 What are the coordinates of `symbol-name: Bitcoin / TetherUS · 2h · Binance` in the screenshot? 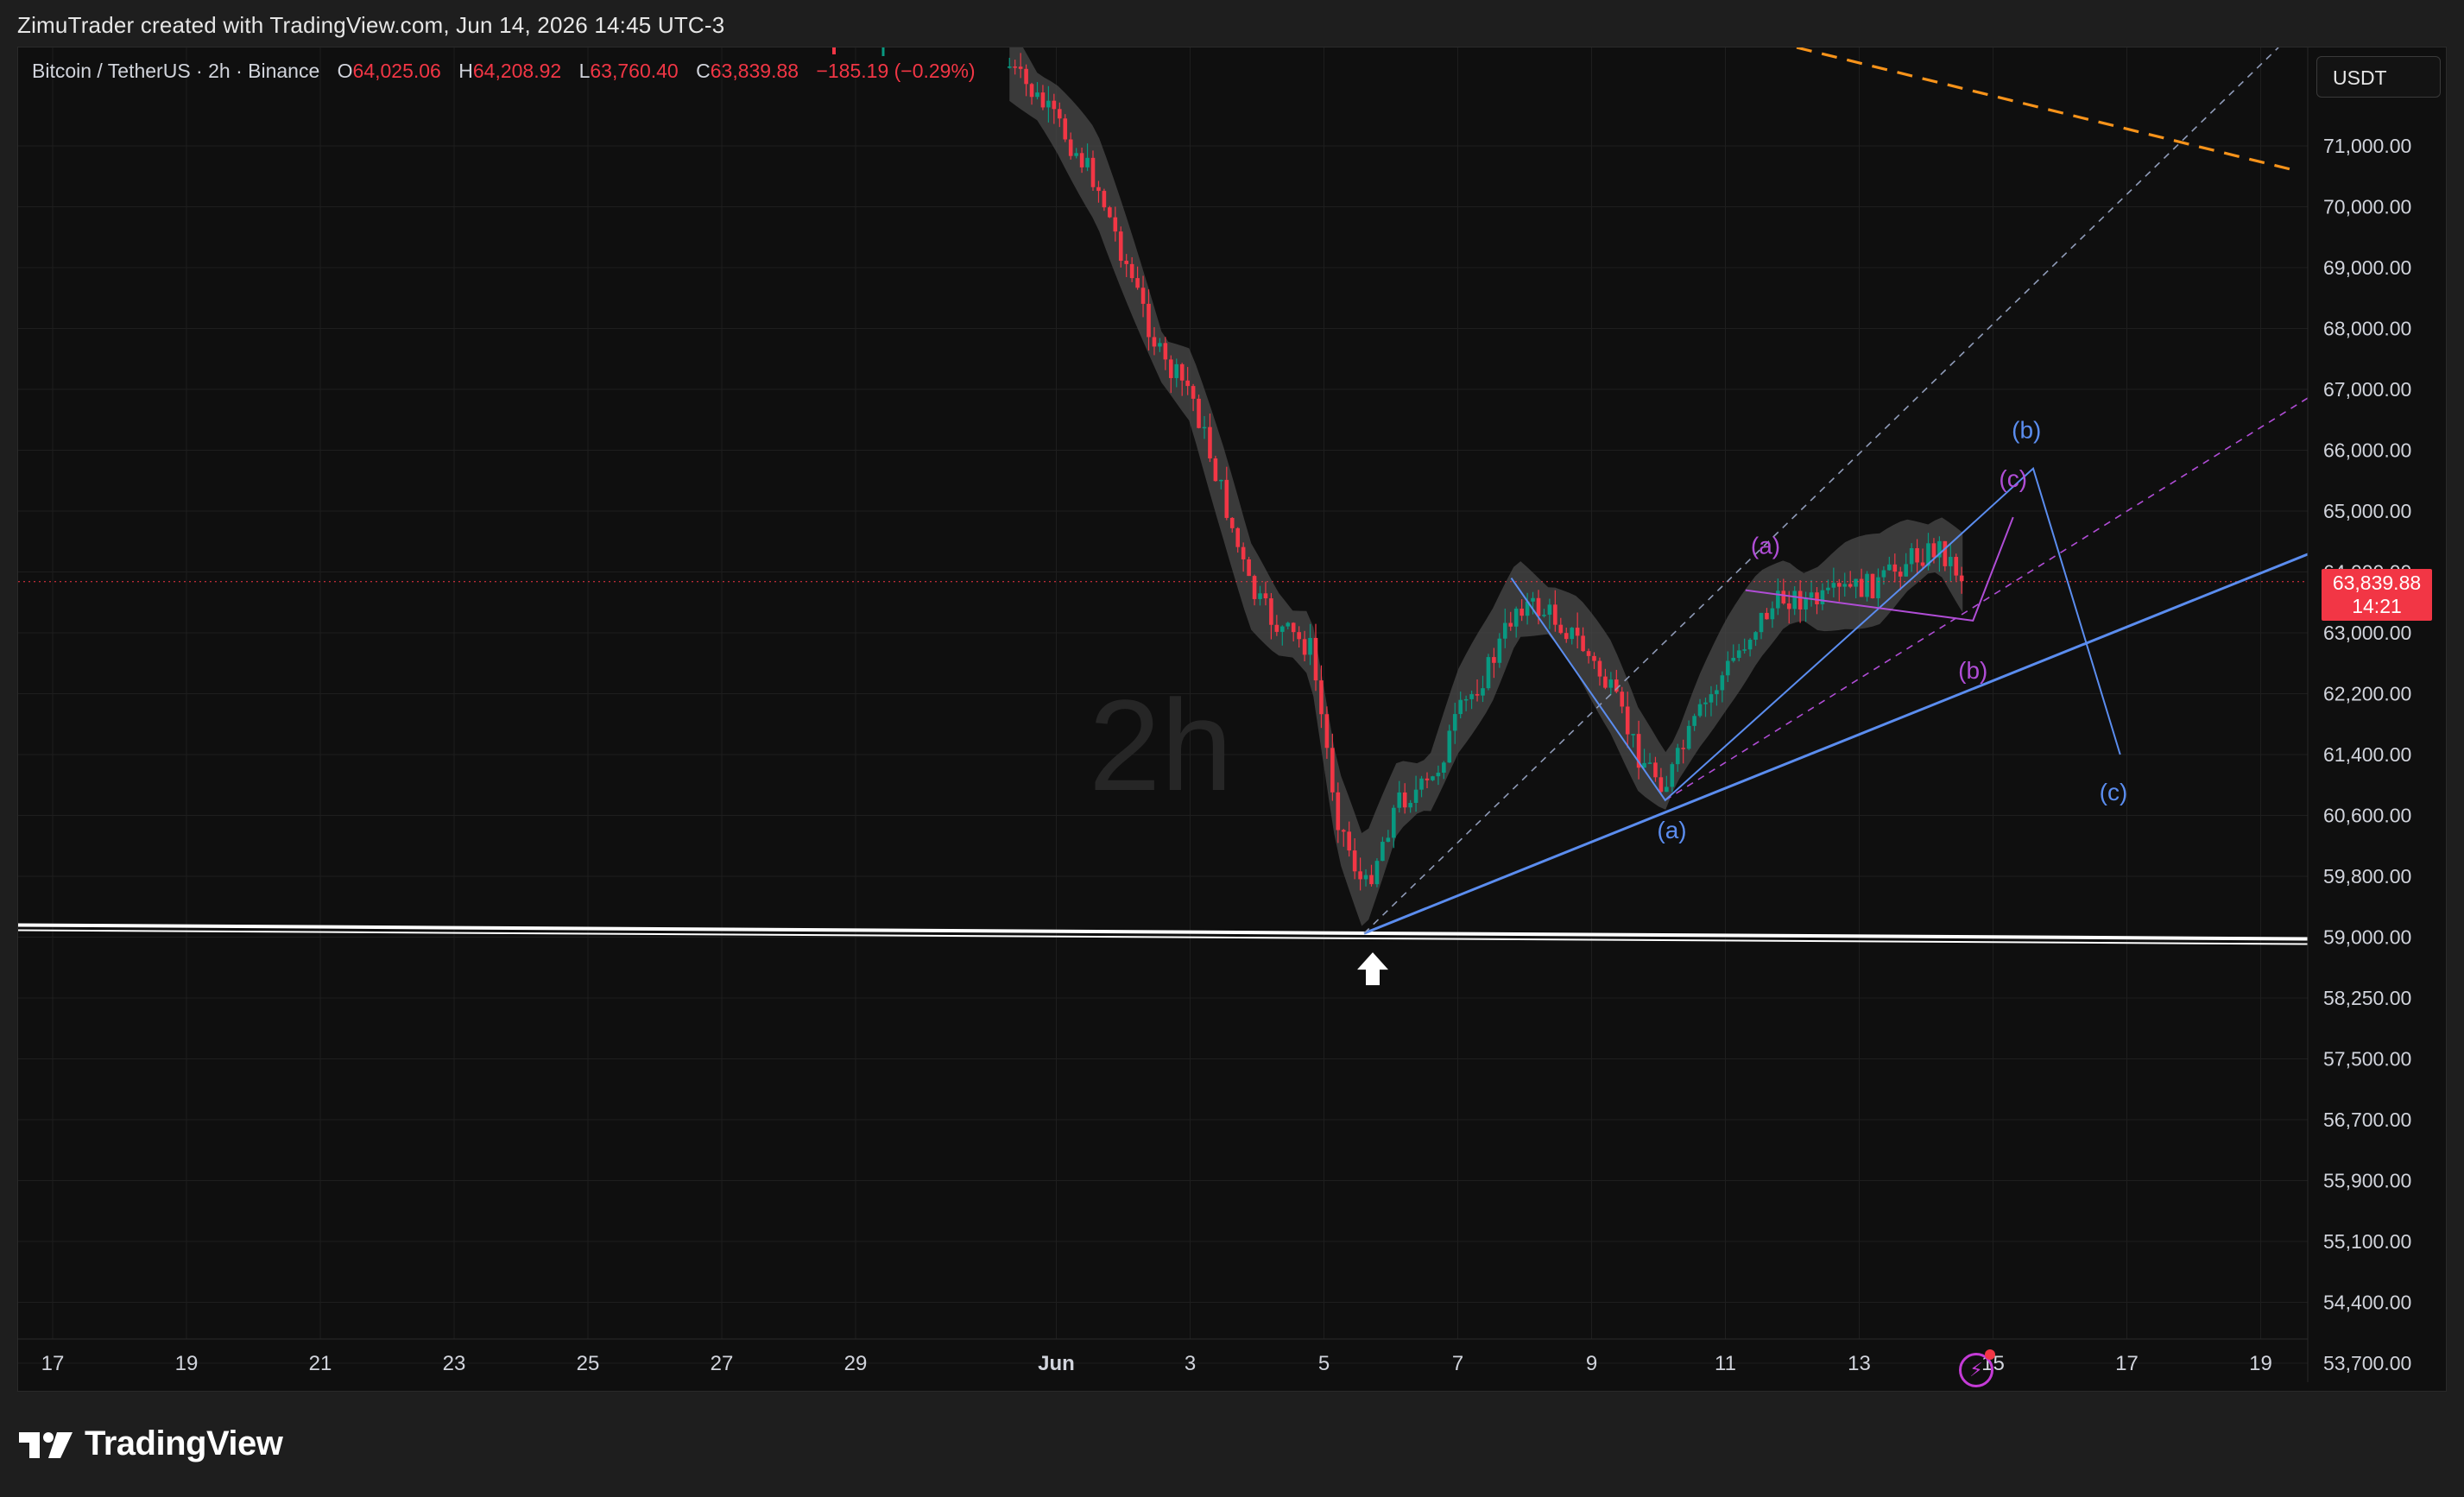 It's located at (176, 71).